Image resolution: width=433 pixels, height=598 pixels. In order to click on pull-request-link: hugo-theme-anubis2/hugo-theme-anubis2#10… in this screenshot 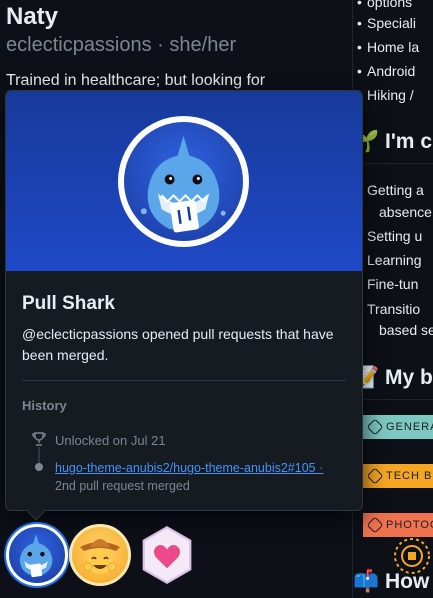, I will do `click(185, 468)`.